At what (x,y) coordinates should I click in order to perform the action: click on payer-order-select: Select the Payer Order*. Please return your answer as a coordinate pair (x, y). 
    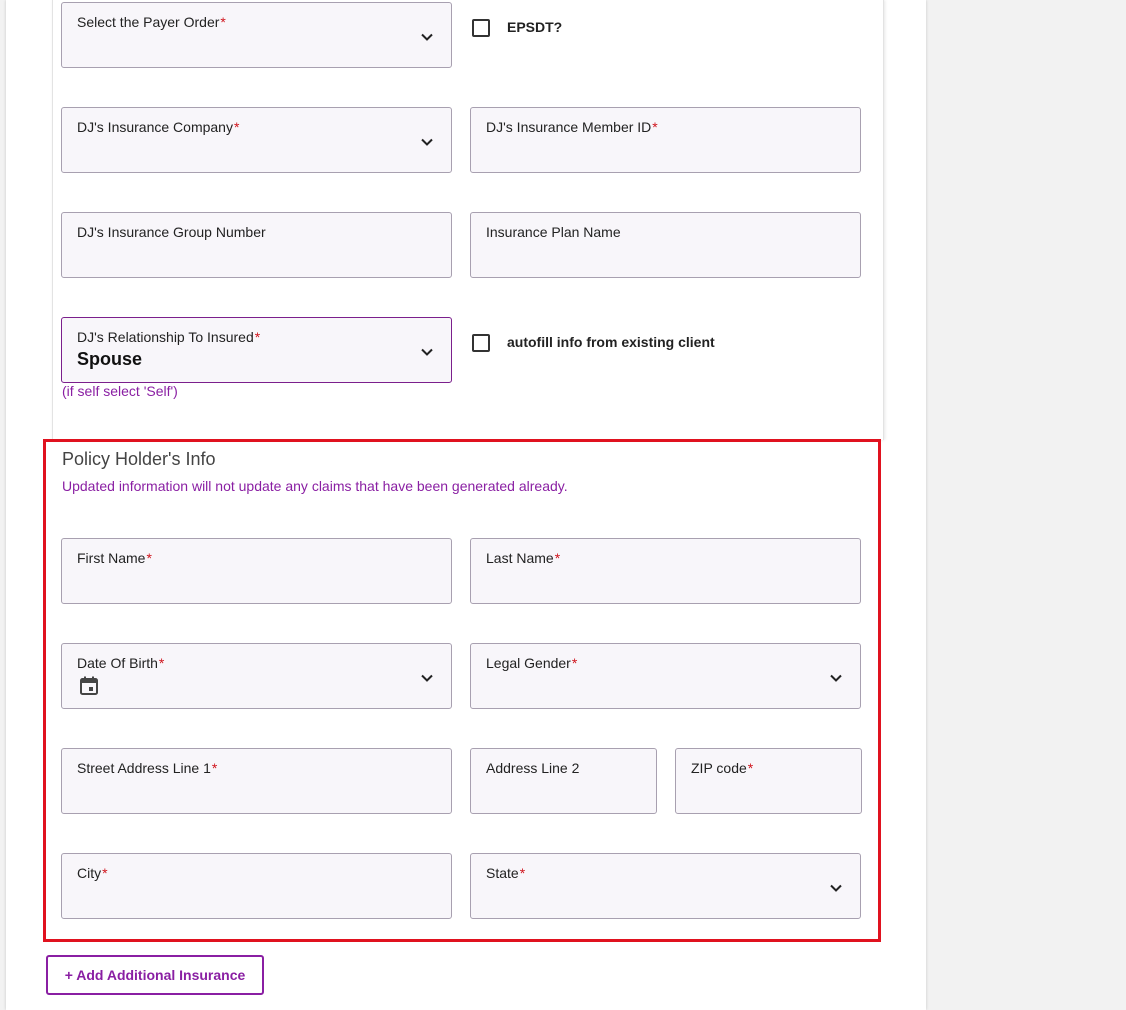
    Looking at the image, I should click on (256, 35).